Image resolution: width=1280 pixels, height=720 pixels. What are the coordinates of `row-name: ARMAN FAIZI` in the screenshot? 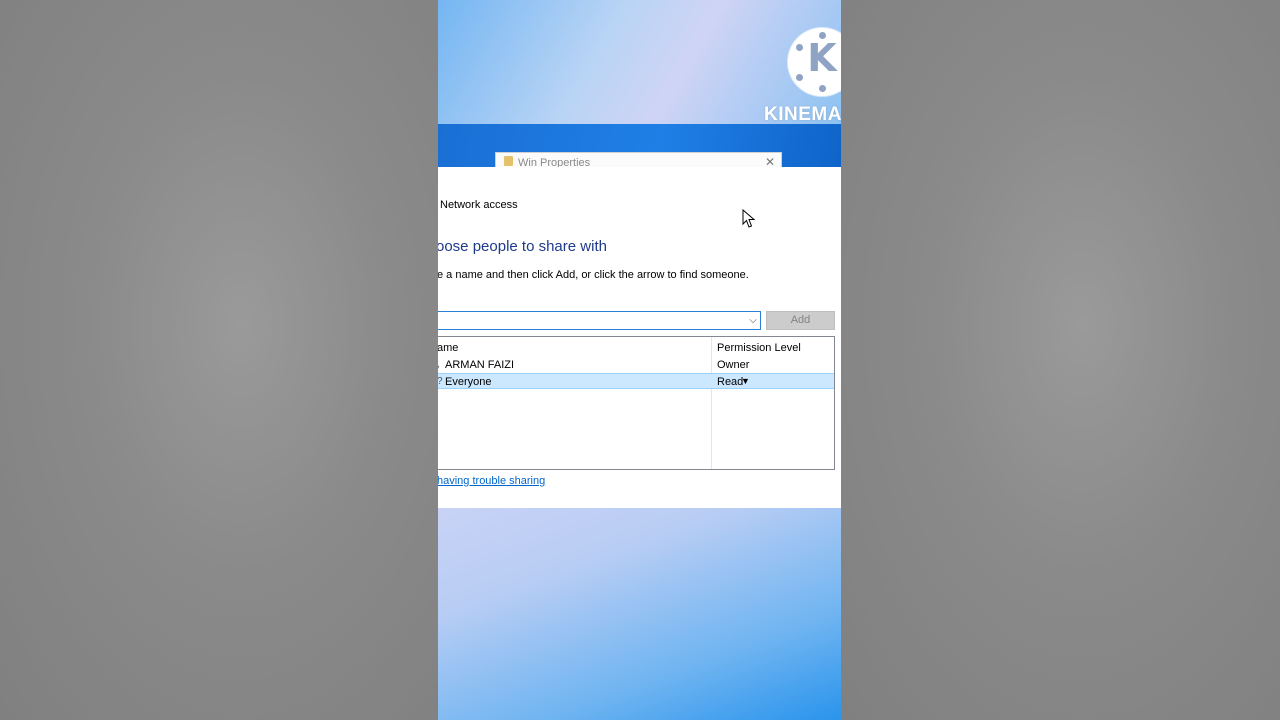 It's located at (480, 365).